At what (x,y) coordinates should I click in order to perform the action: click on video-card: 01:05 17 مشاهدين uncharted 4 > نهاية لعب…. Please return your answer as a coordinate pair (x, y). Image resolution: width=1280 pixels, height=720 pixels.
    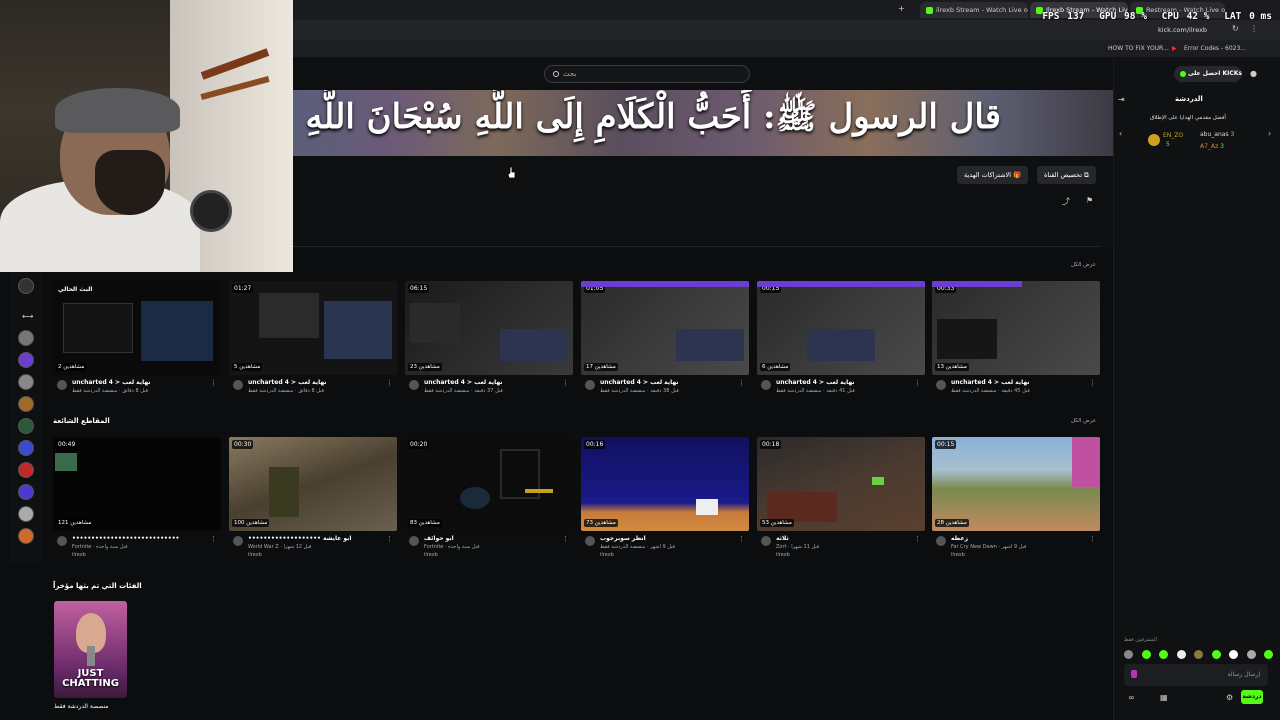
    Looking at the image, I should click on (665, 337).